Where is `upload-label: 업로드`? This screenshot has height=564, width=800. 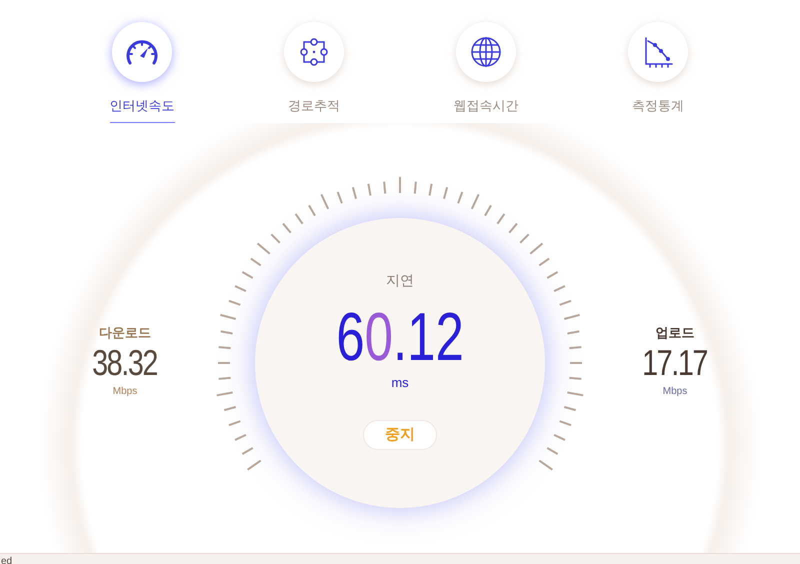
upload-label: 업로드 is located at coordinates (675, 333).